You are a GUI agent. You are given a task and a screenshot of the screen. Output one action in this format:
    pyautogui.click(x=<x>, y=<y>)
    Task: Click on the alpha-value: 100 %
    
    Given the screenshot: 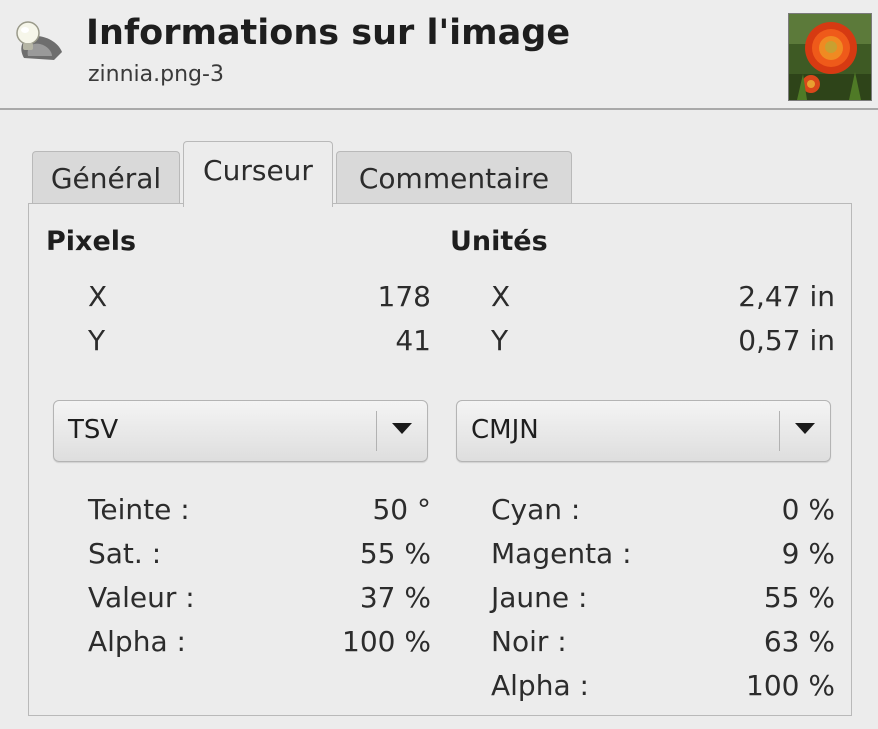 What is the action you would take?
    pyautogui.click(x=386, y=641)
    